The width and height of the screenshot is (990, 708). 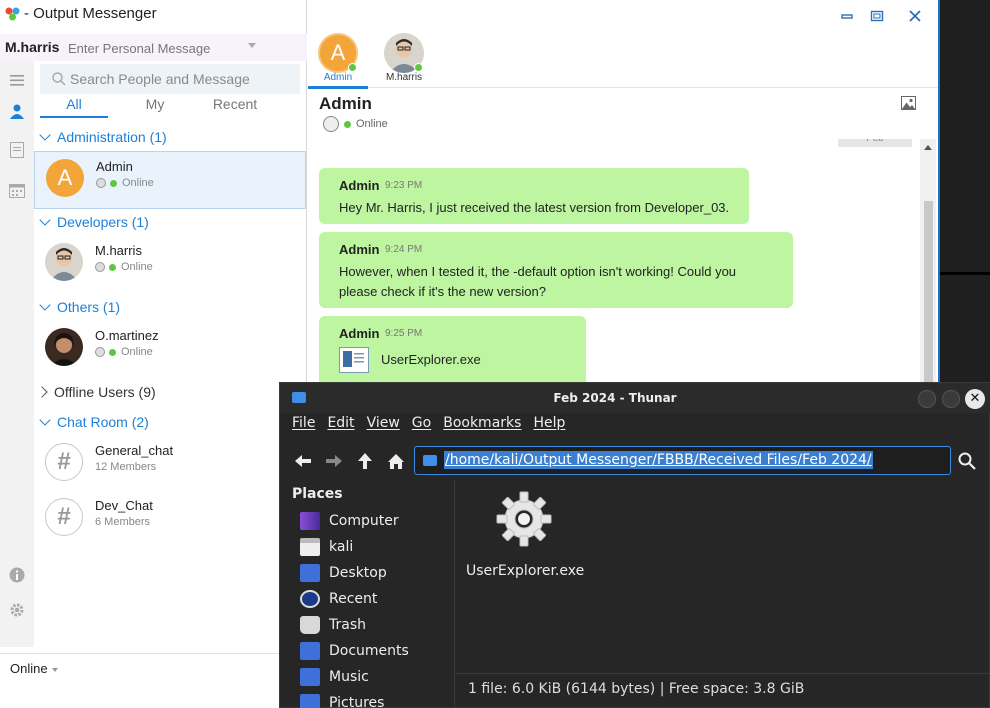 What do you see at coordinates (915, 16) in the screenshot?
I see `close-icon` at bounding box center [915, 16].